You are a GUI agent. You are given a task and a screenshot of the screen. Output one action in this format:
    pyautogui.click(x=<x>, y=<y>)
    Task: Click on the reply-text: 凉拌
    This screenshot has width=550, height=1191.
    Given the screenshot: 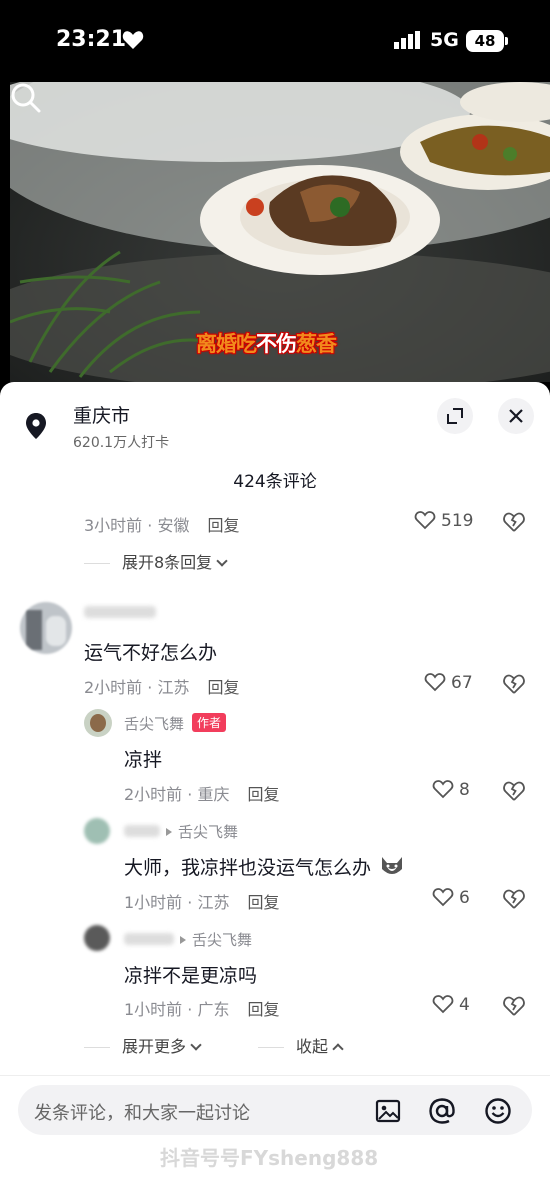 What is the action you would take?
    pyautogui.click(x=143, y=760)
    